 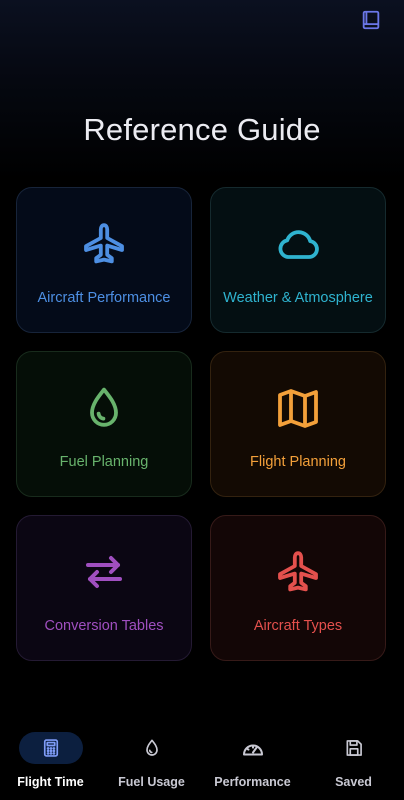 I want to click on card-flight-planning: Flight Planning, so click(x=298, y=424).